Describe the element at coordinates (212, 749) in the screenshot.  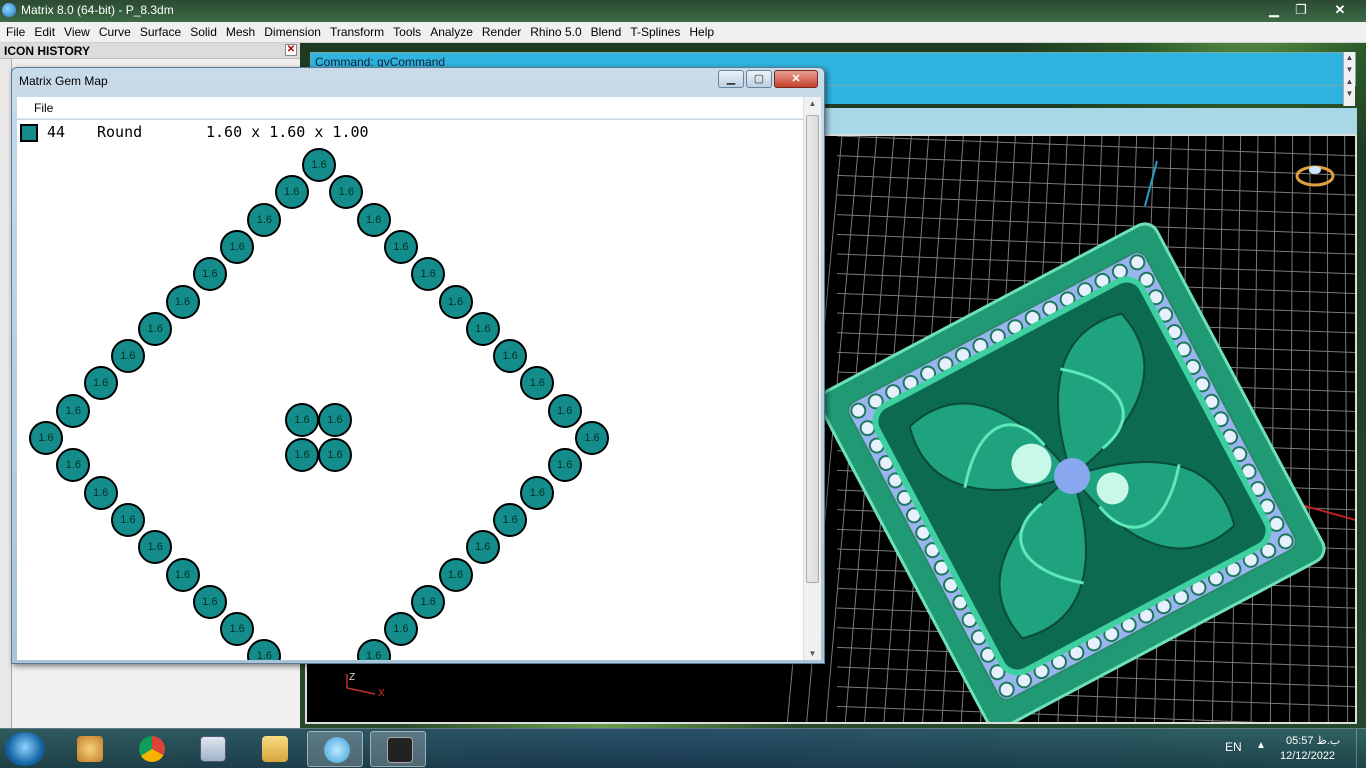
I see `taskbar-calculator` at that location.